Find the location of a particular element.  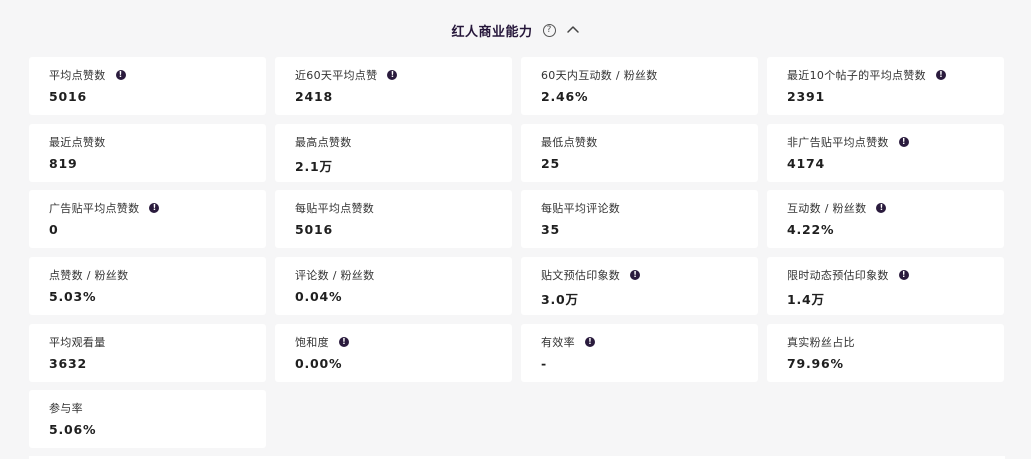

metric-card: 最低点赞数 25 is located at coordinates (639, 152).